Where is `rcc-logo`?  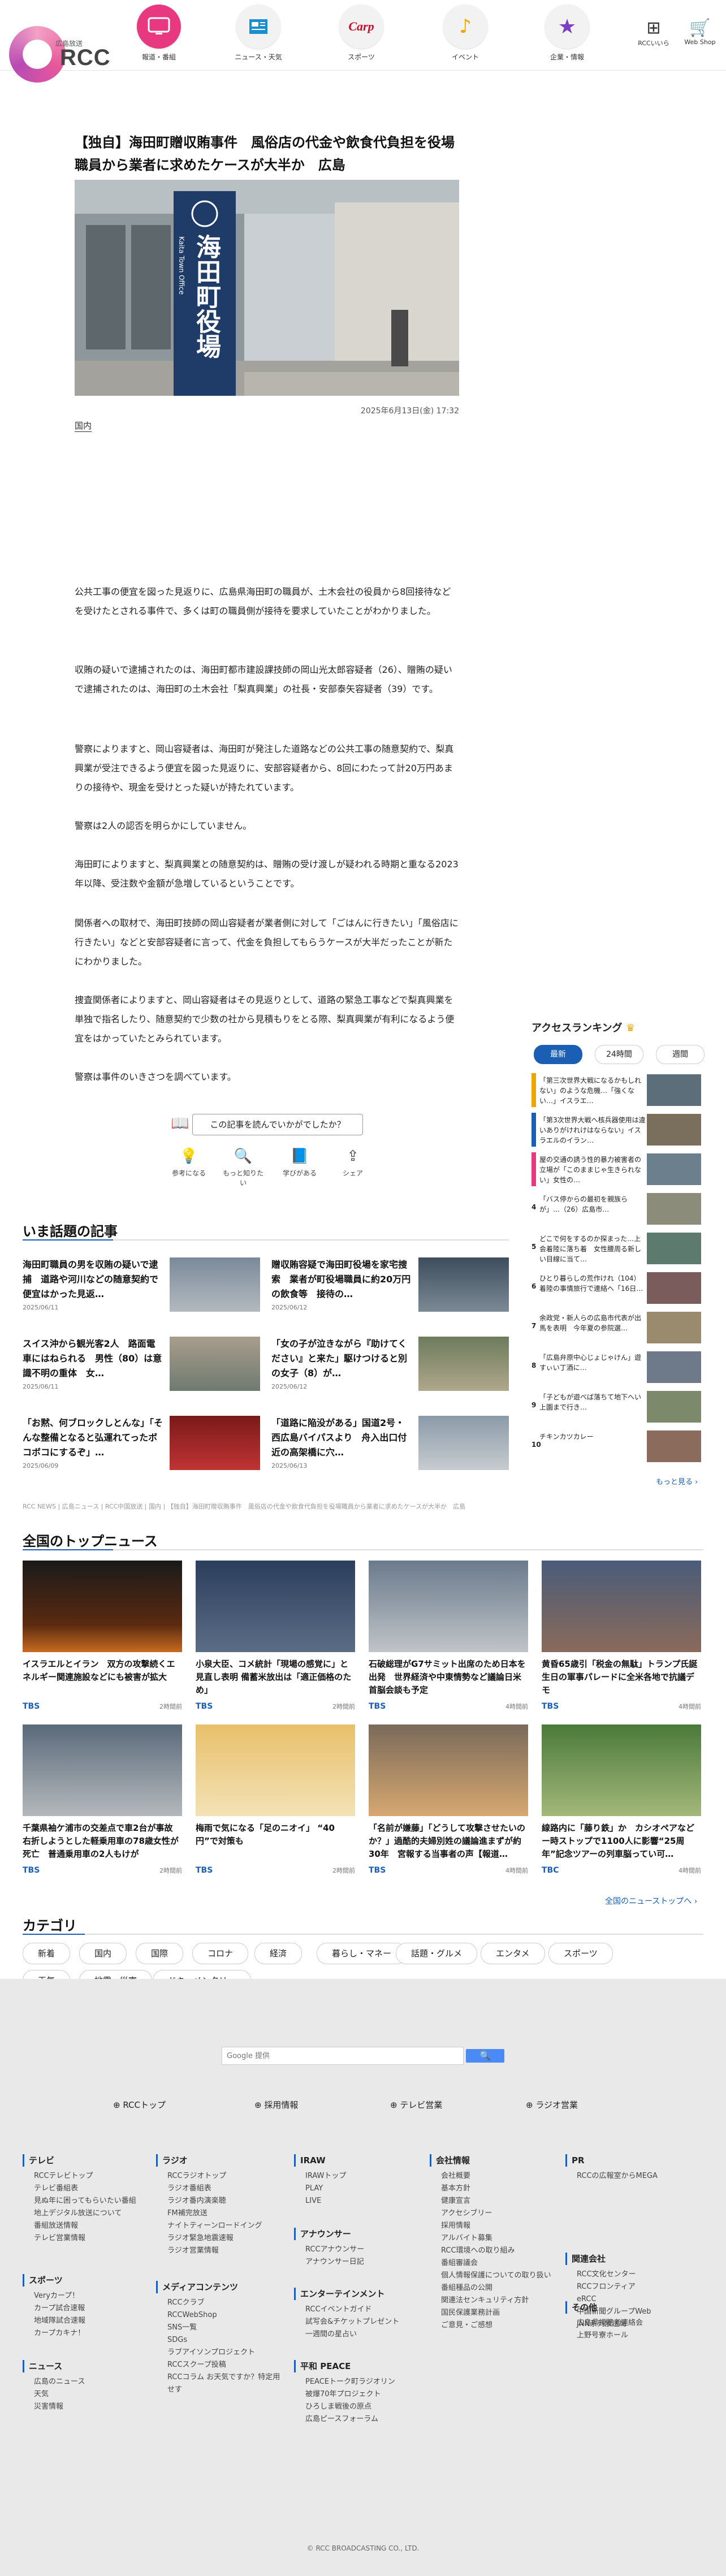 rcc-logo is located at coordinates (37, 54).